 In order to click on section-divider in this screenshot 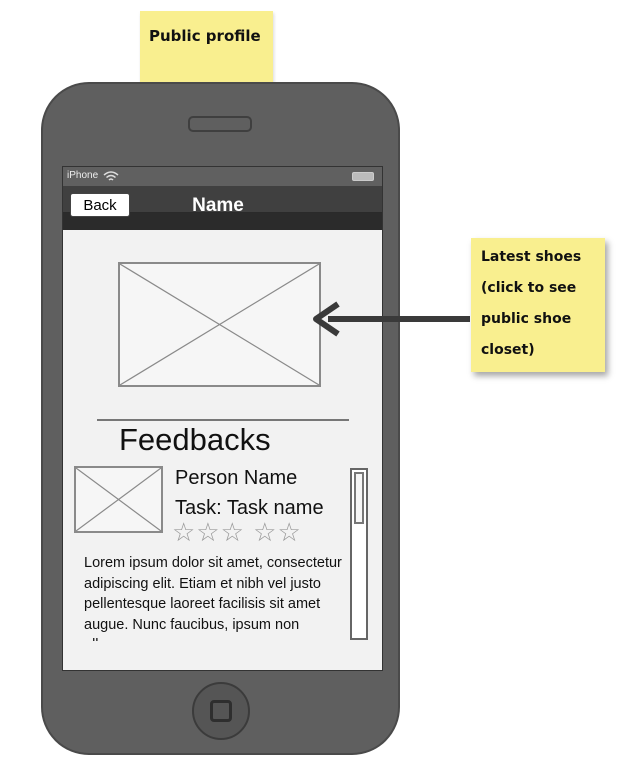, I will do `click(223, 420)`.